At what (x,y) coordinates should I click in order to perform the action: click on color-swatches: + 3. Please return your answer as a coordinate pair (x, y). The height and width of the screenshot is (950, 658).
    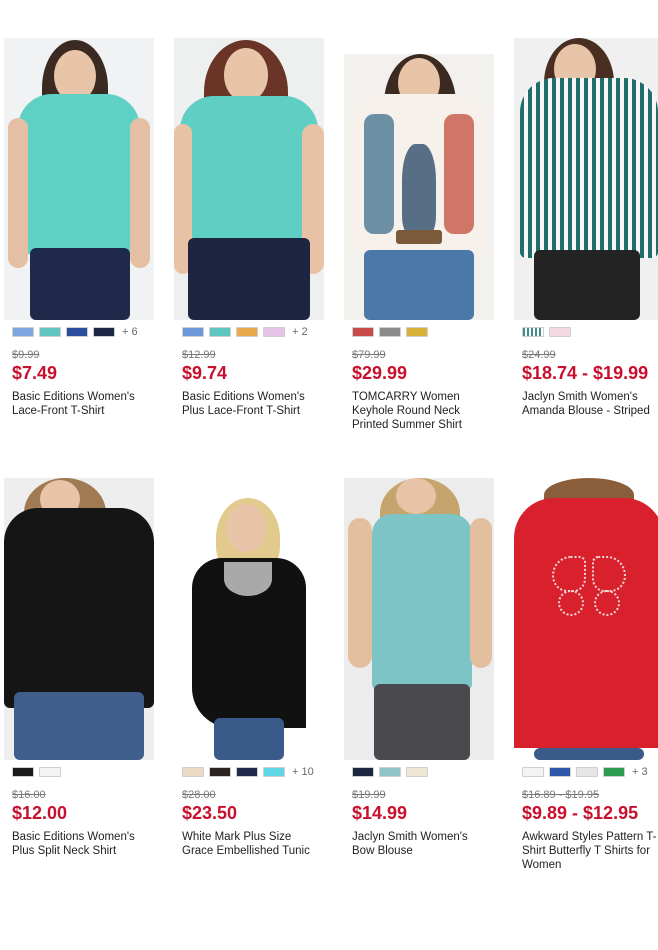
    Looking at the image, I should click on (586, 772).